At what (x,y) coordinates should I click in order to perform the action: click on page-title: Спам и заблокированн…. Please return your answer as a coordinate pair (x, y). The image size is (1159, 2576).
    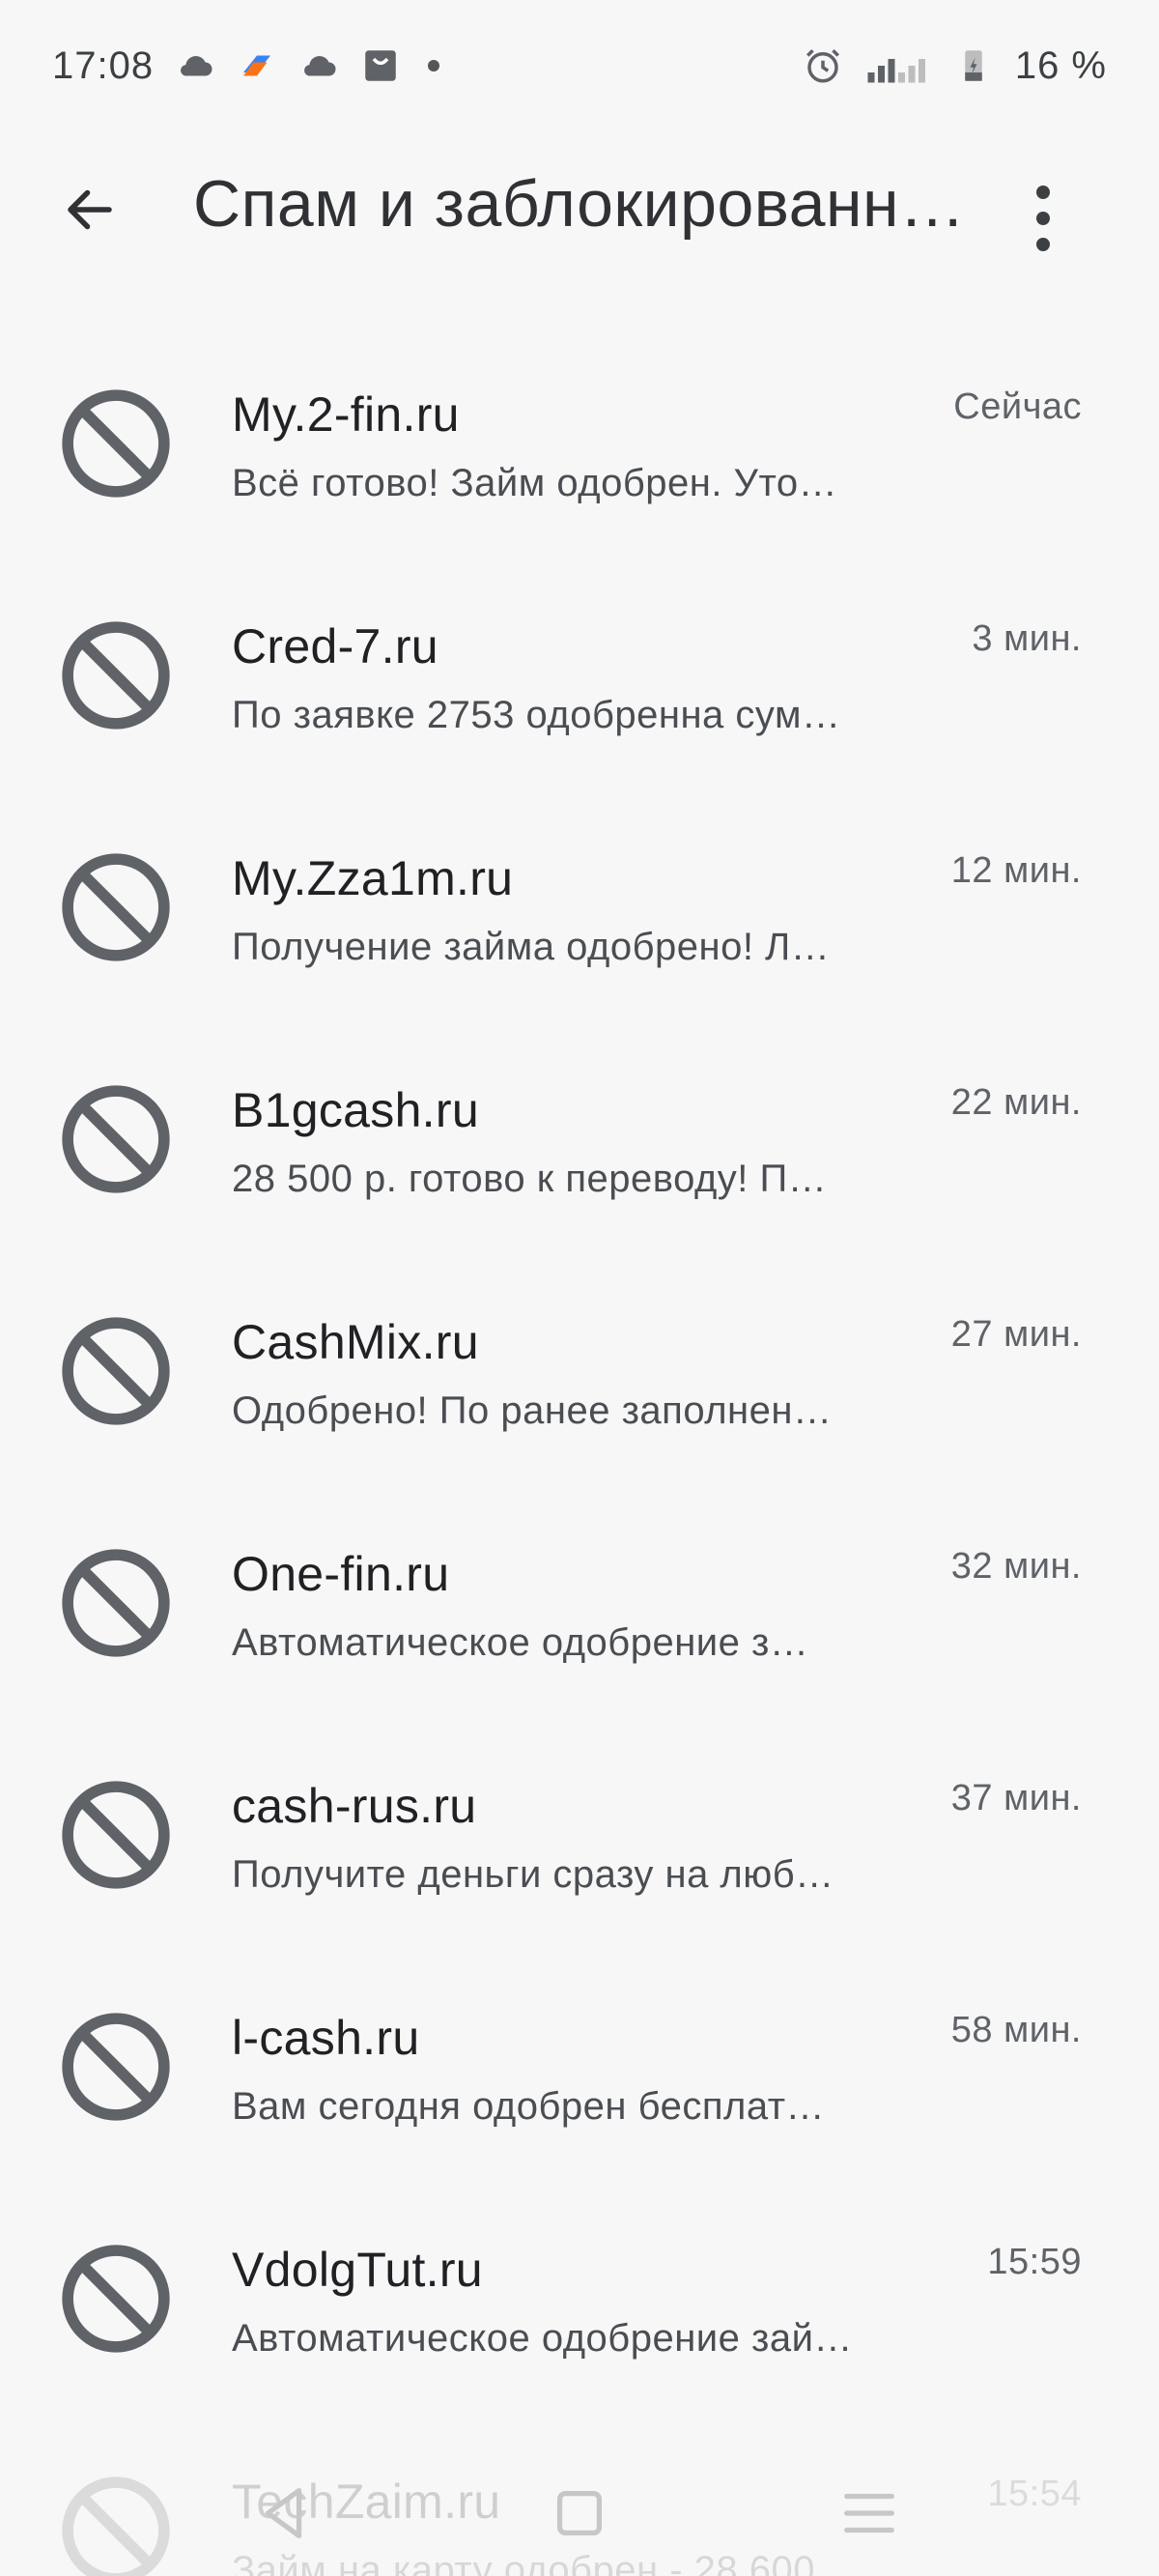
    Looking at the image, I should click on (579, 204).